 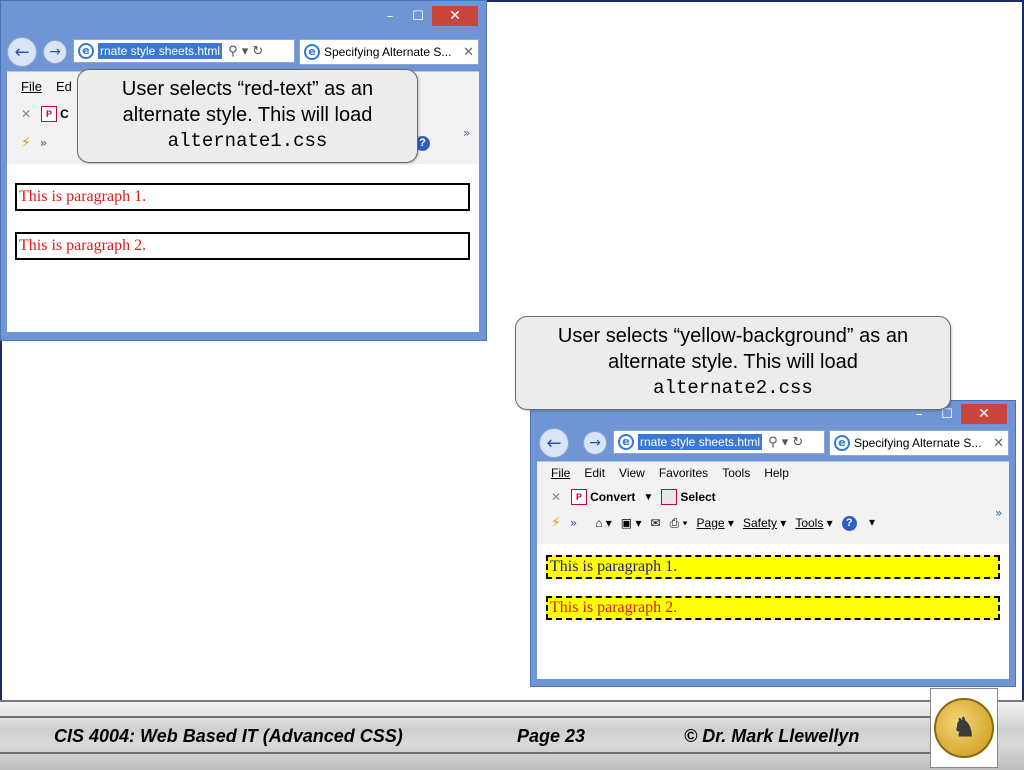 I want to click on menu-help: Help, so click(x=776, y=473).